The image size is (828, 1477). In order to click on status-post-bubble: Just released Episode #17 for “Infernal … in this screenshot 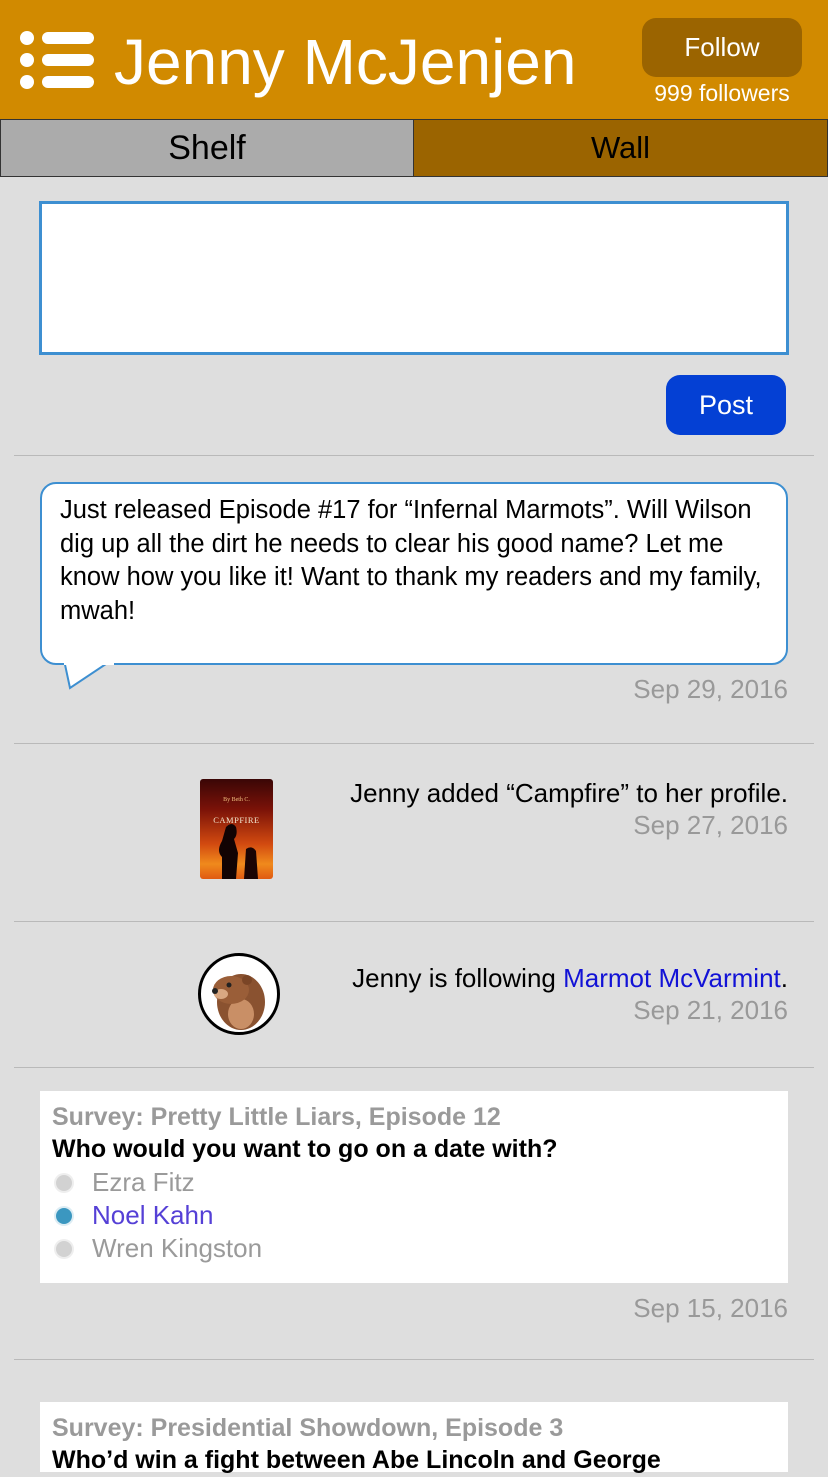, I will do `click(414, 573)`.